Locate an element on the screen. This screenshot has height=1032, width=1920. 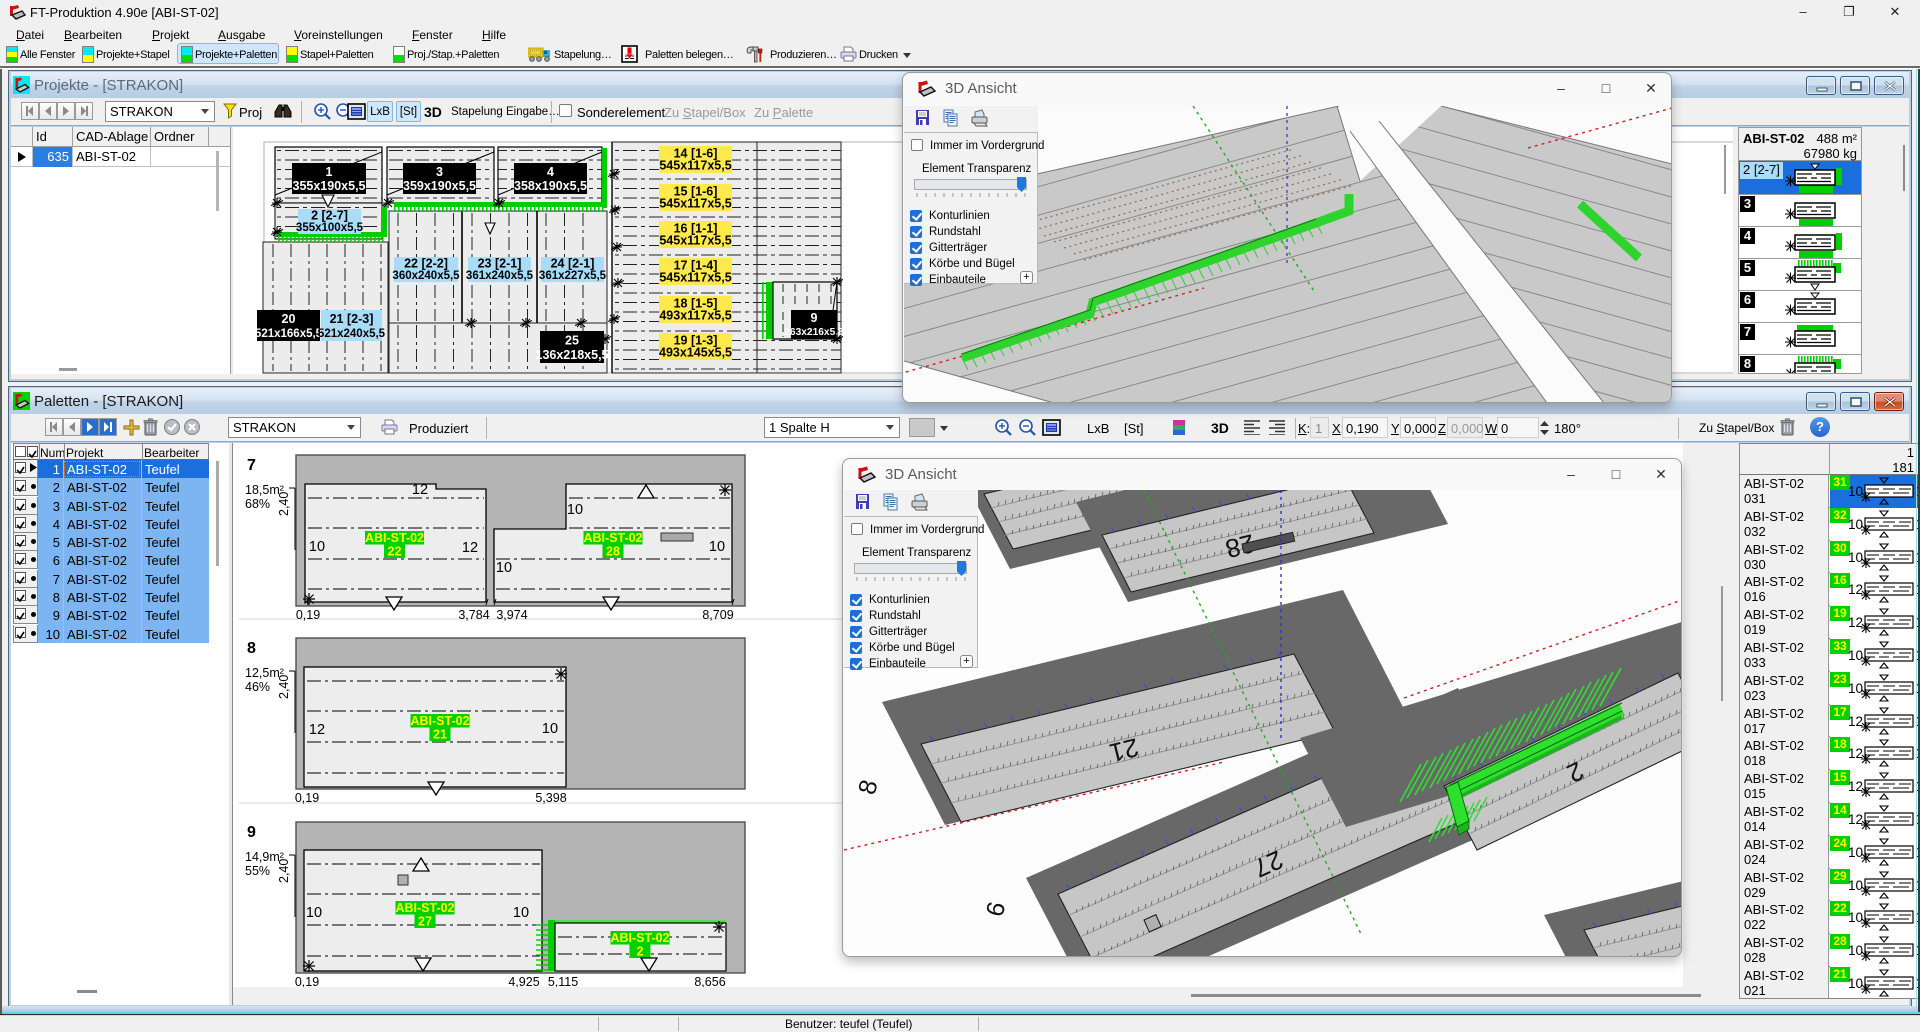
svg-text: 1 is located at coordinates (329, 172).